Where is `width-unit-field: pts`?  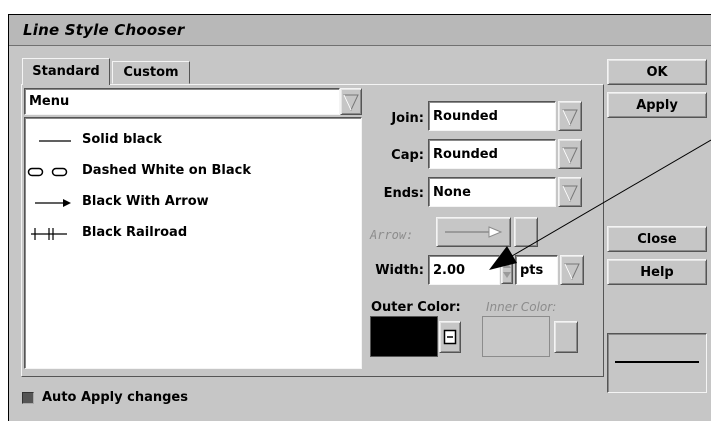
width-unit-field: pts is located at coordinates (536, 270).